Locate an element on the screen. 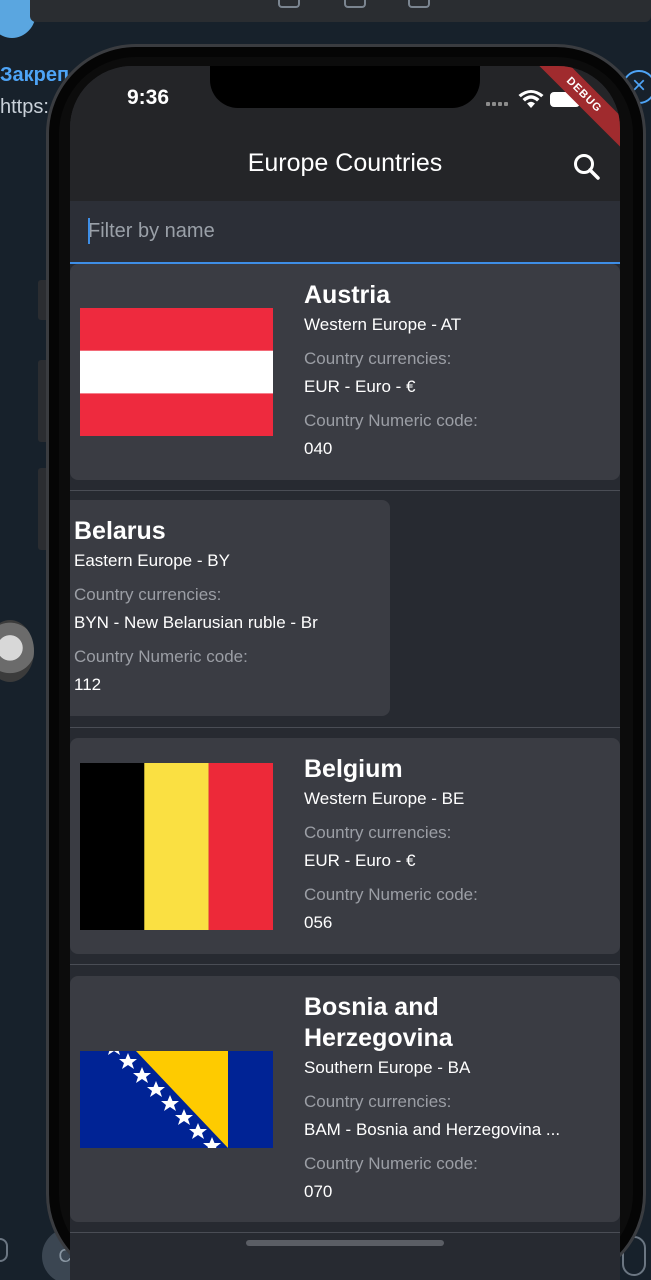 This screenshot has height=1280, width=651. text-cursor is located at coordinates (89, 231).